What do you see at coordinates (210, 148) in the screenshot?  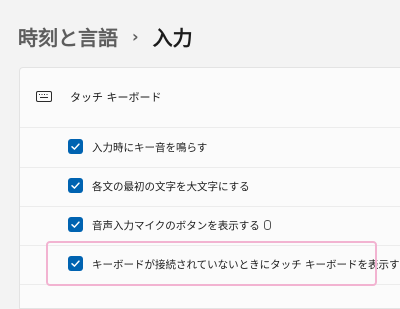 I see `option-row-key-sound: 入力時にキー音を鳴らす` at bounding box center [210, 148].